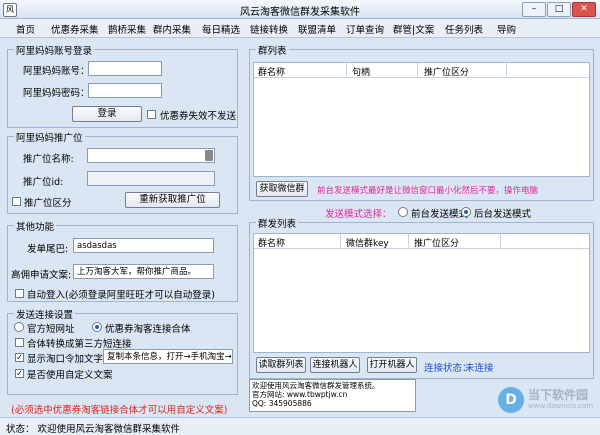 This screenshot has width=600, height=435. I want to click on coupon-invalid-label: 优惠券失效不发送, so click(198, 116).